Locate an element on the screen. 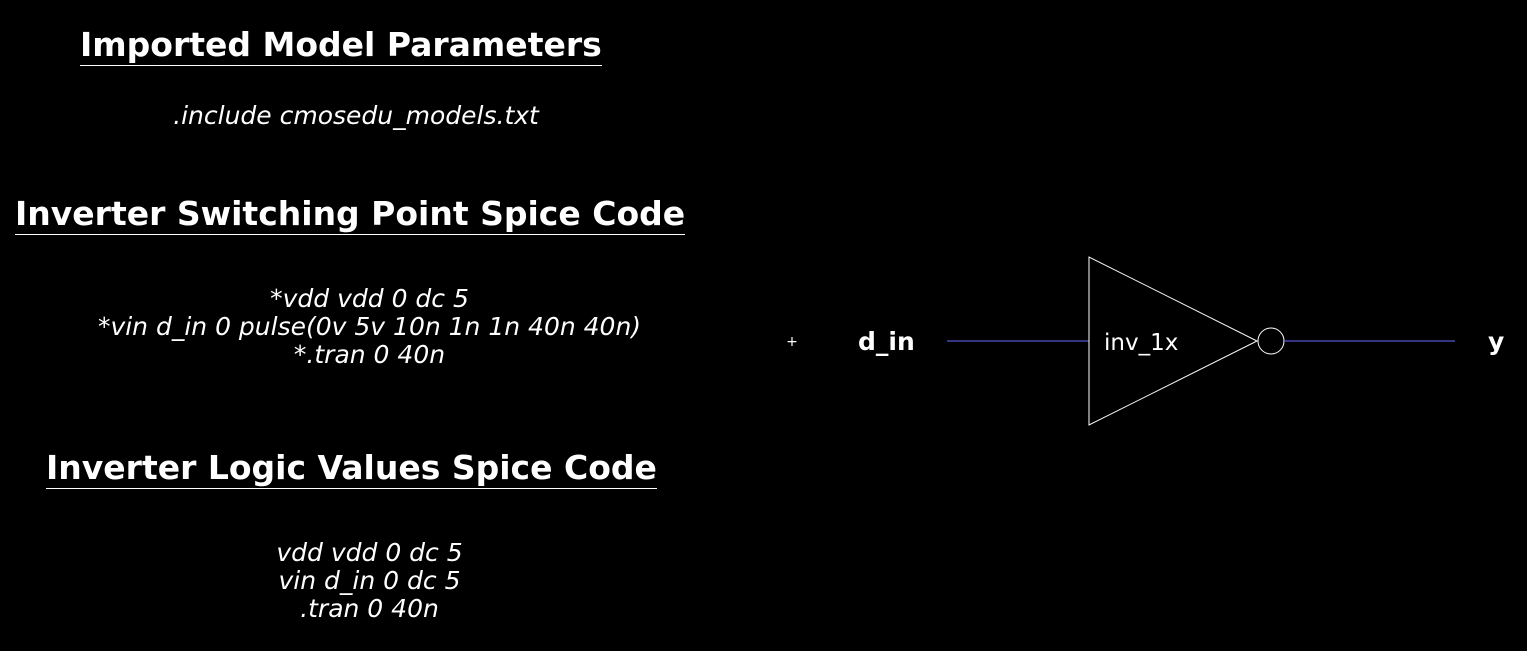  inverter-bubble is located at coordinates (1271, 341).